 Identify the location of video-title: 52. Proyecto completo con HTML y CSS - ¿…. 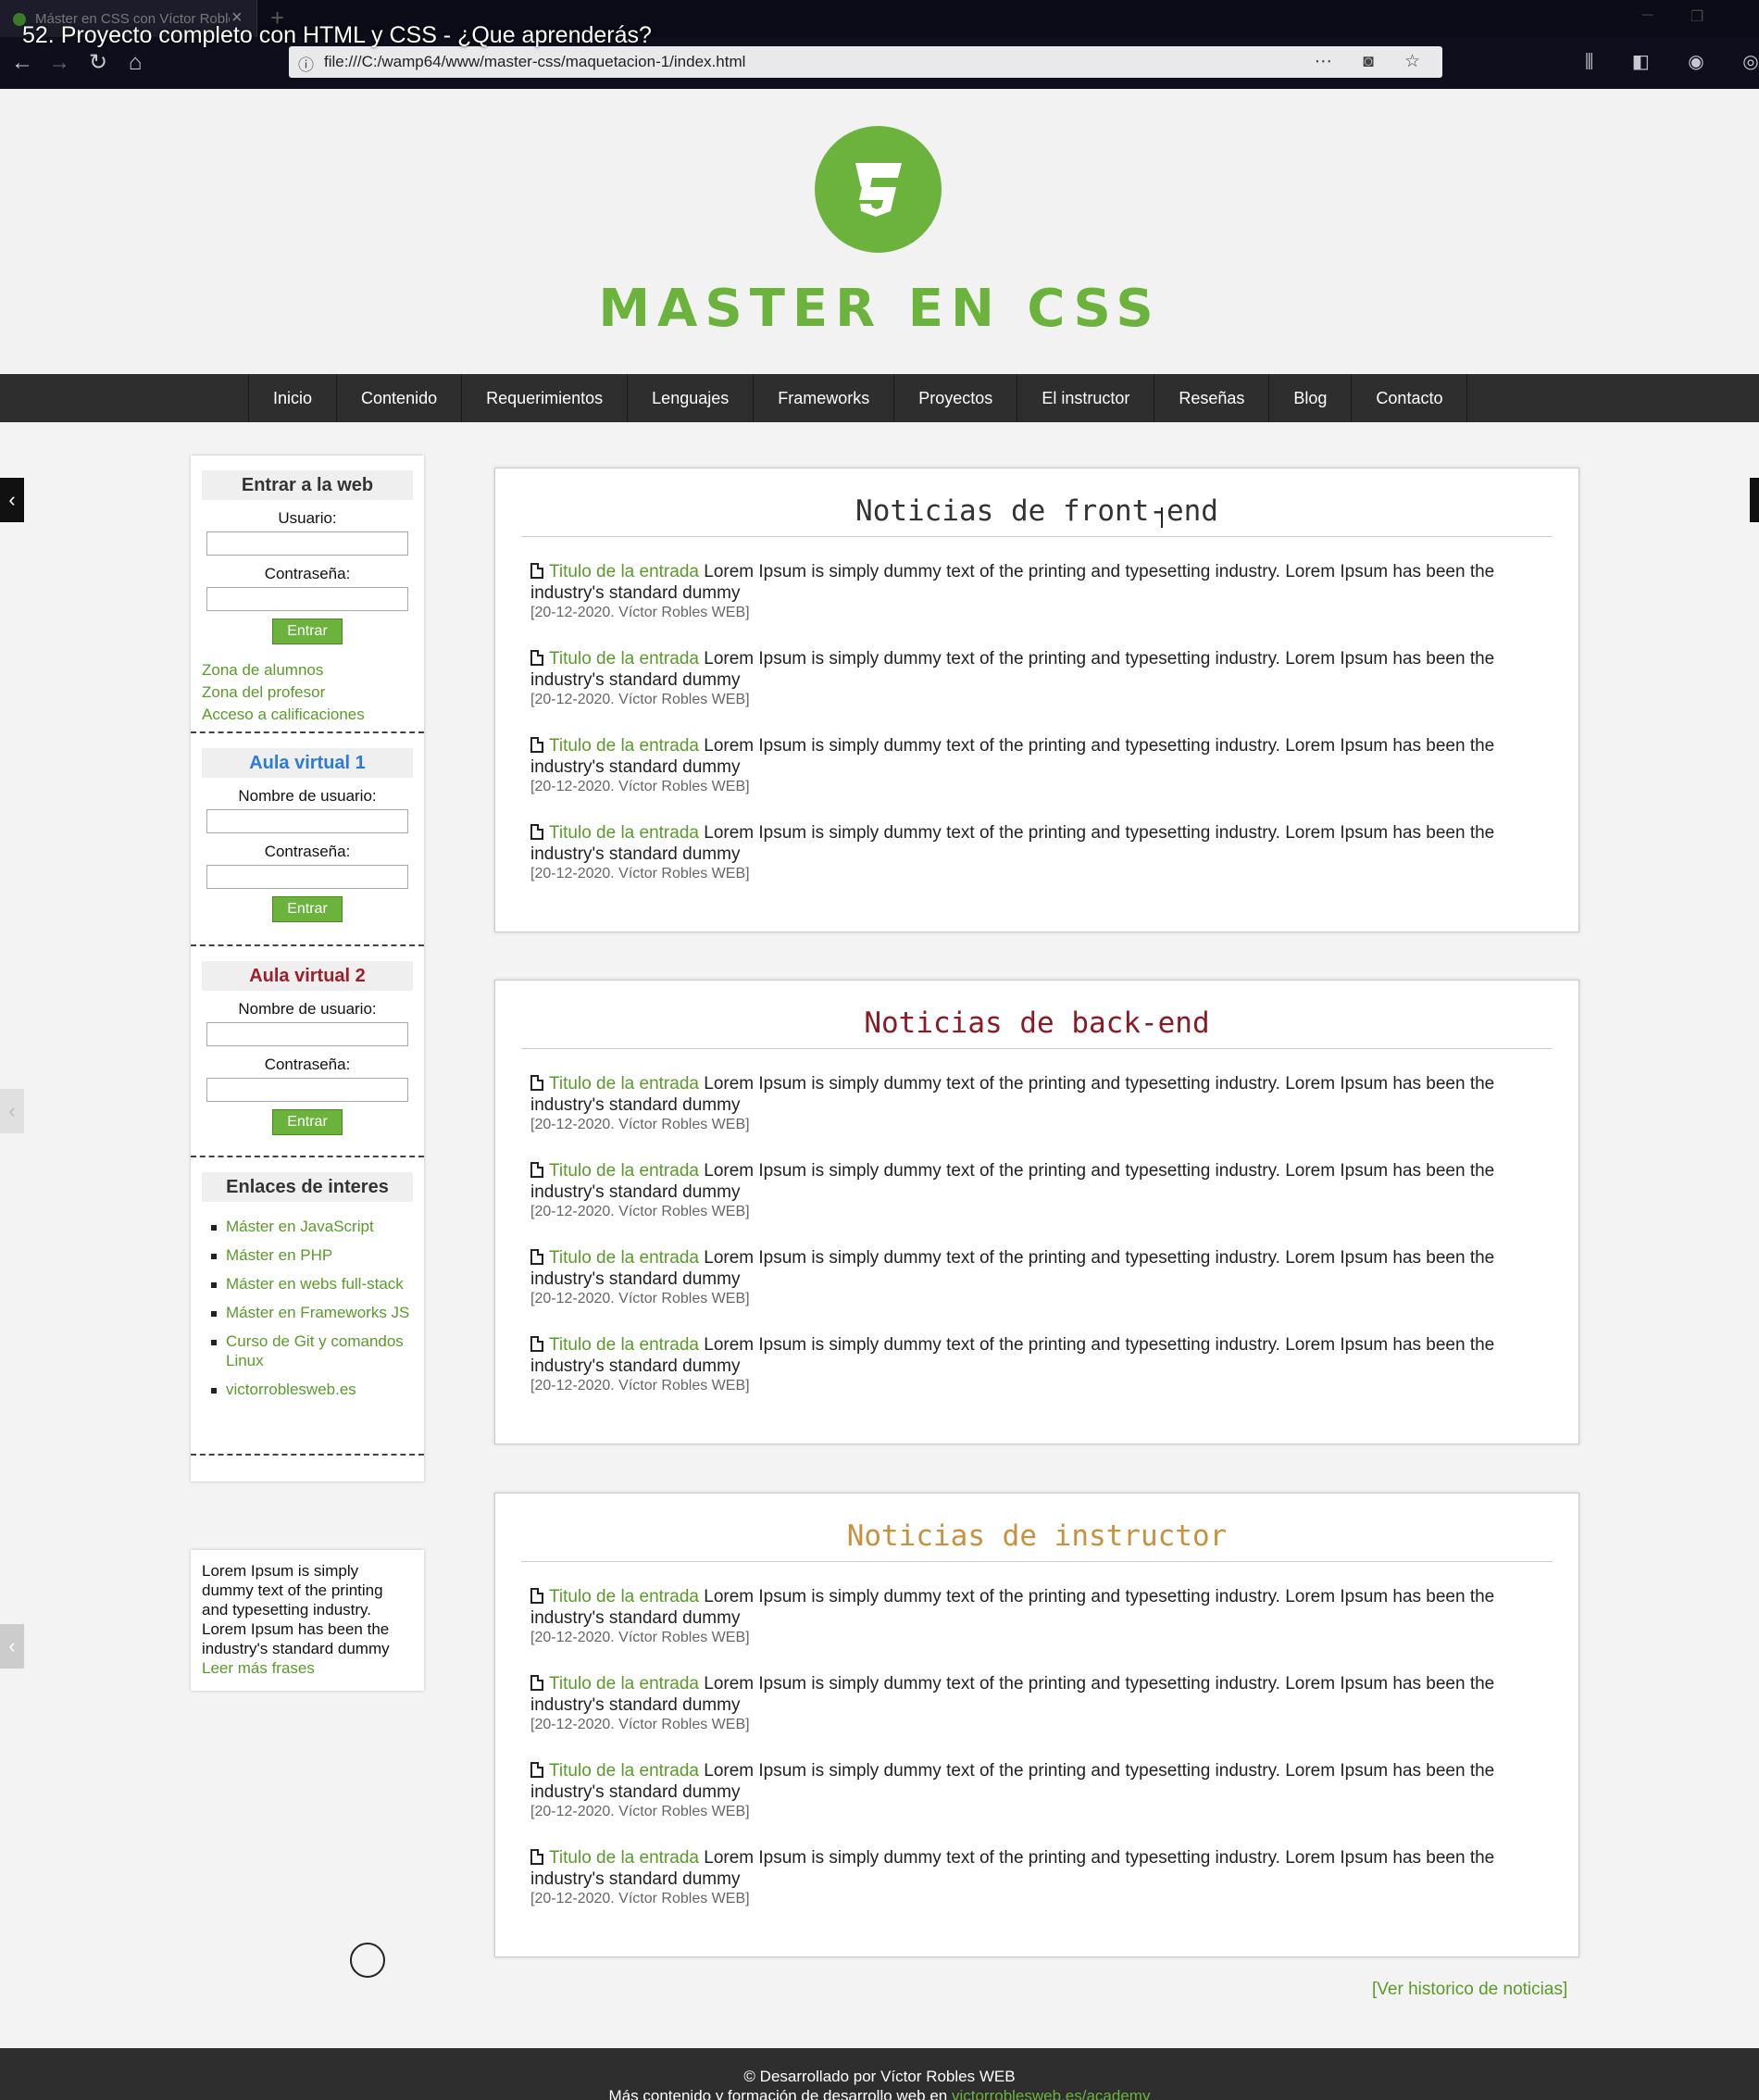
(337, 35).